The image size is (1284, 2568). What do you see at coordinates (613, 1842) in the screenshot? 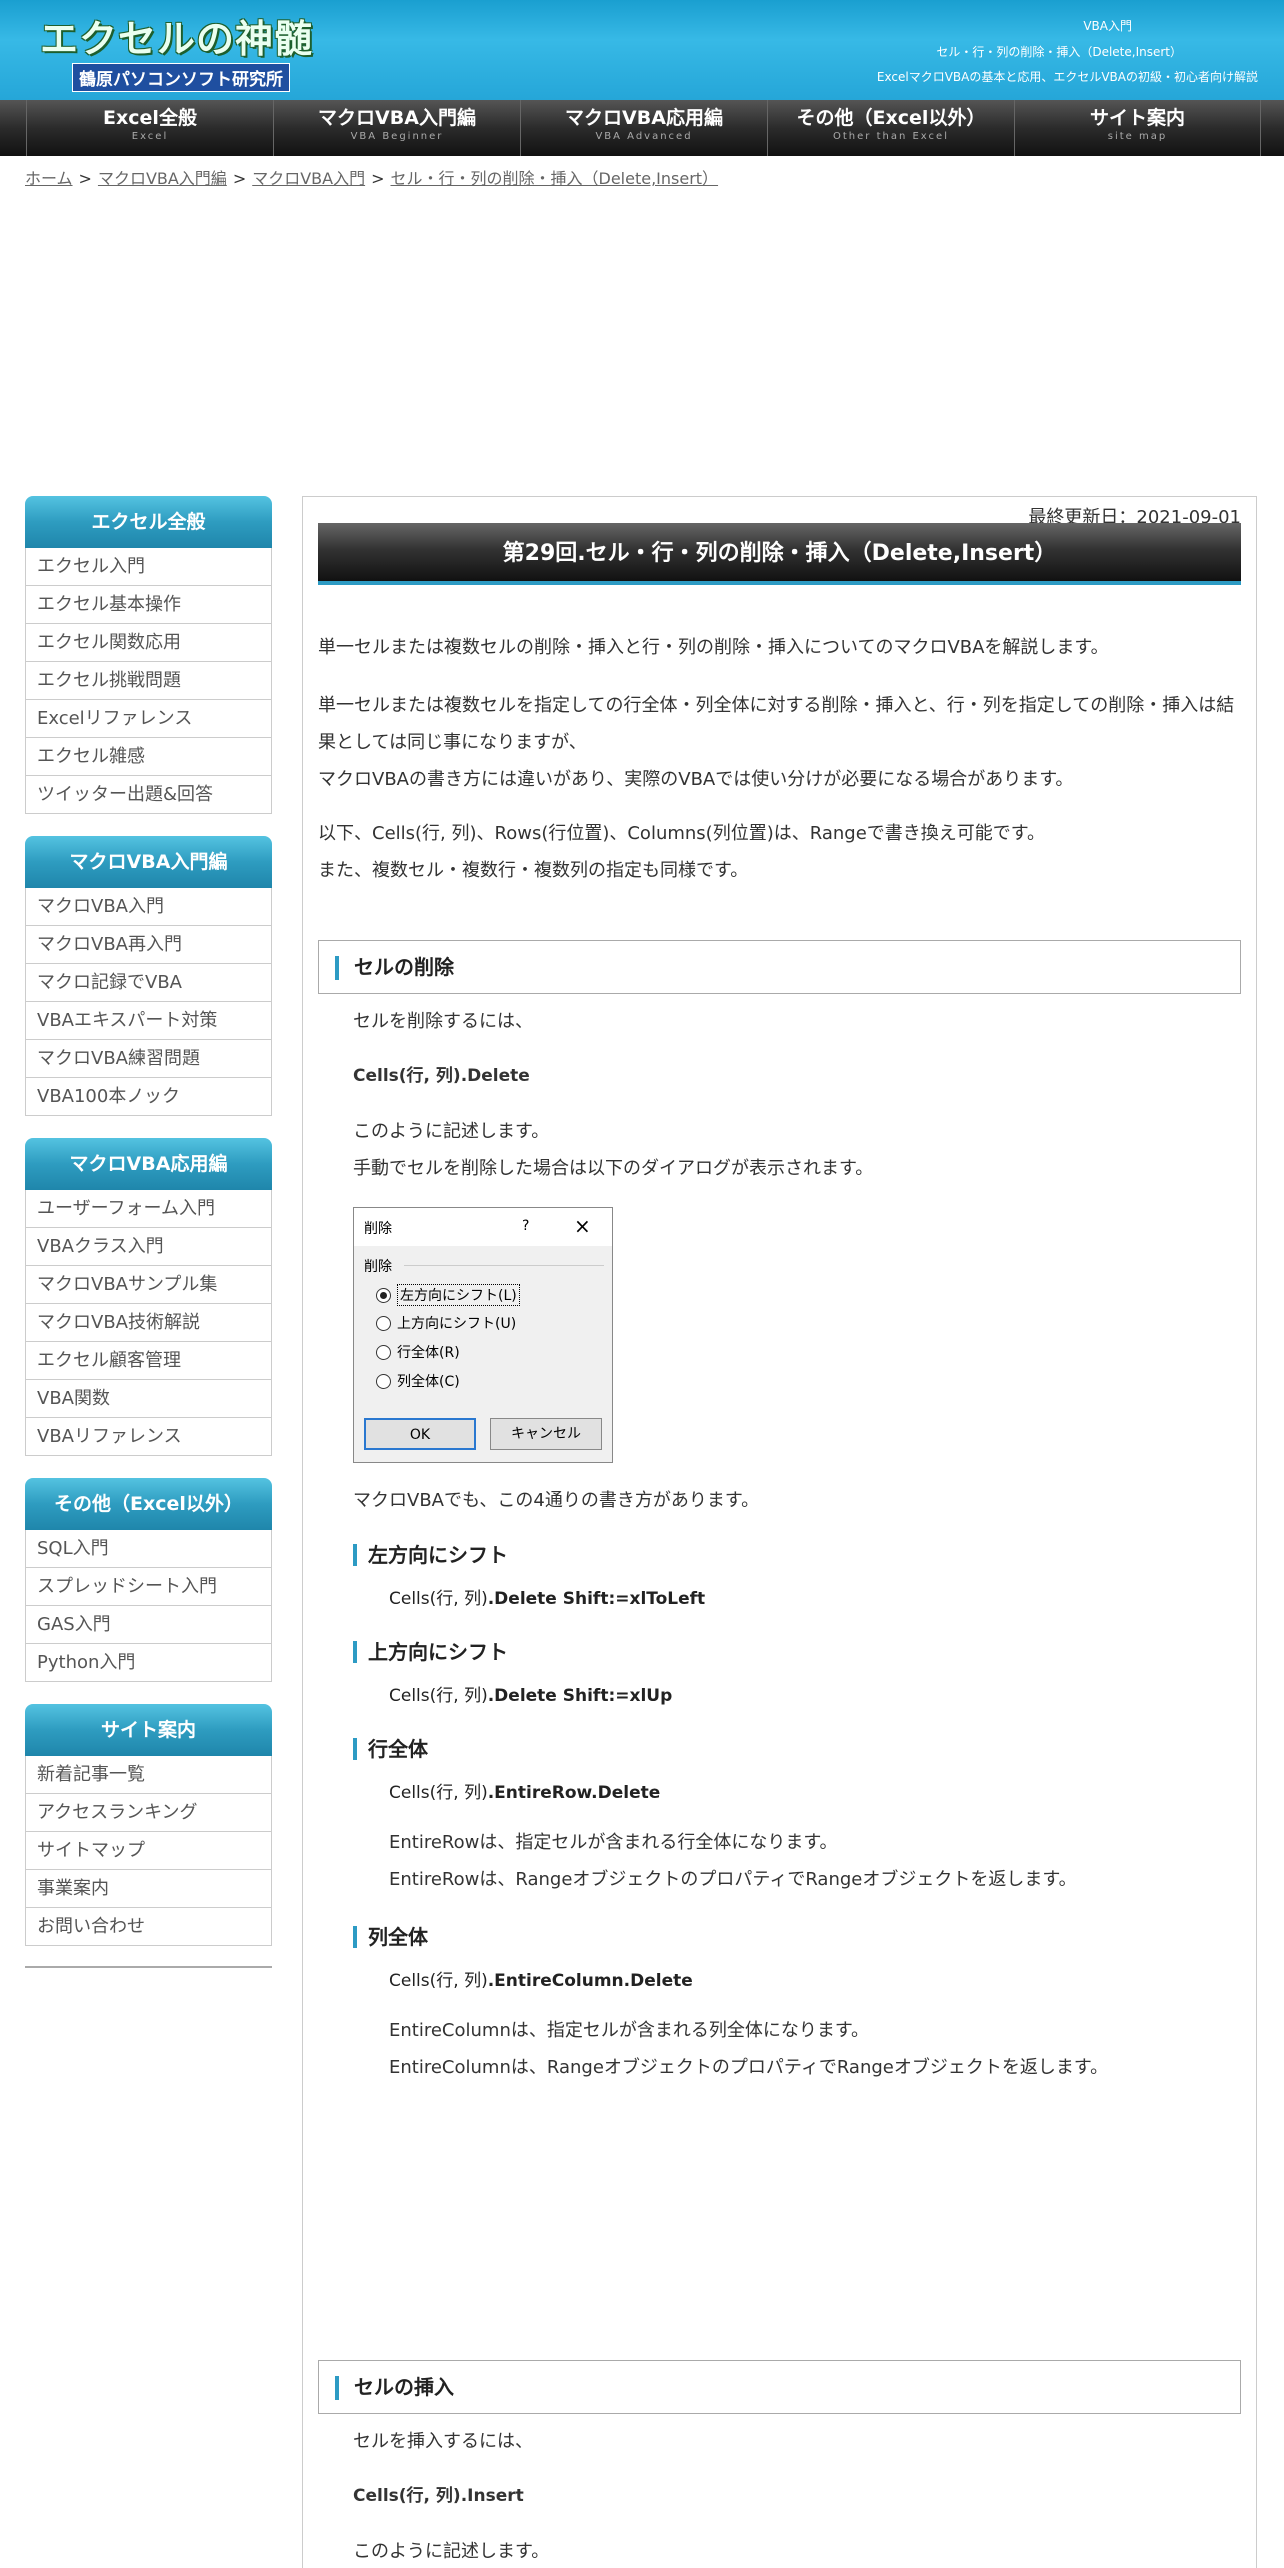
I see `body-text: EntireRowは、指定セルが含まれる行全体になります。` at bounding box center [613, 1842].